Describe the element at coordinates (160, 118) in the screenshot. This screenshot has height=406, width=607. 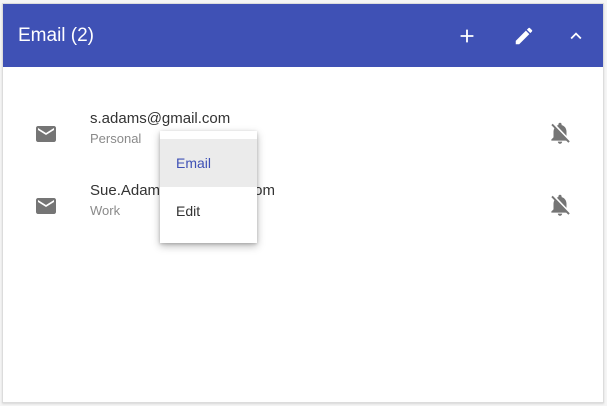
I see `email-address: s.adams@gmail.com` at that location.